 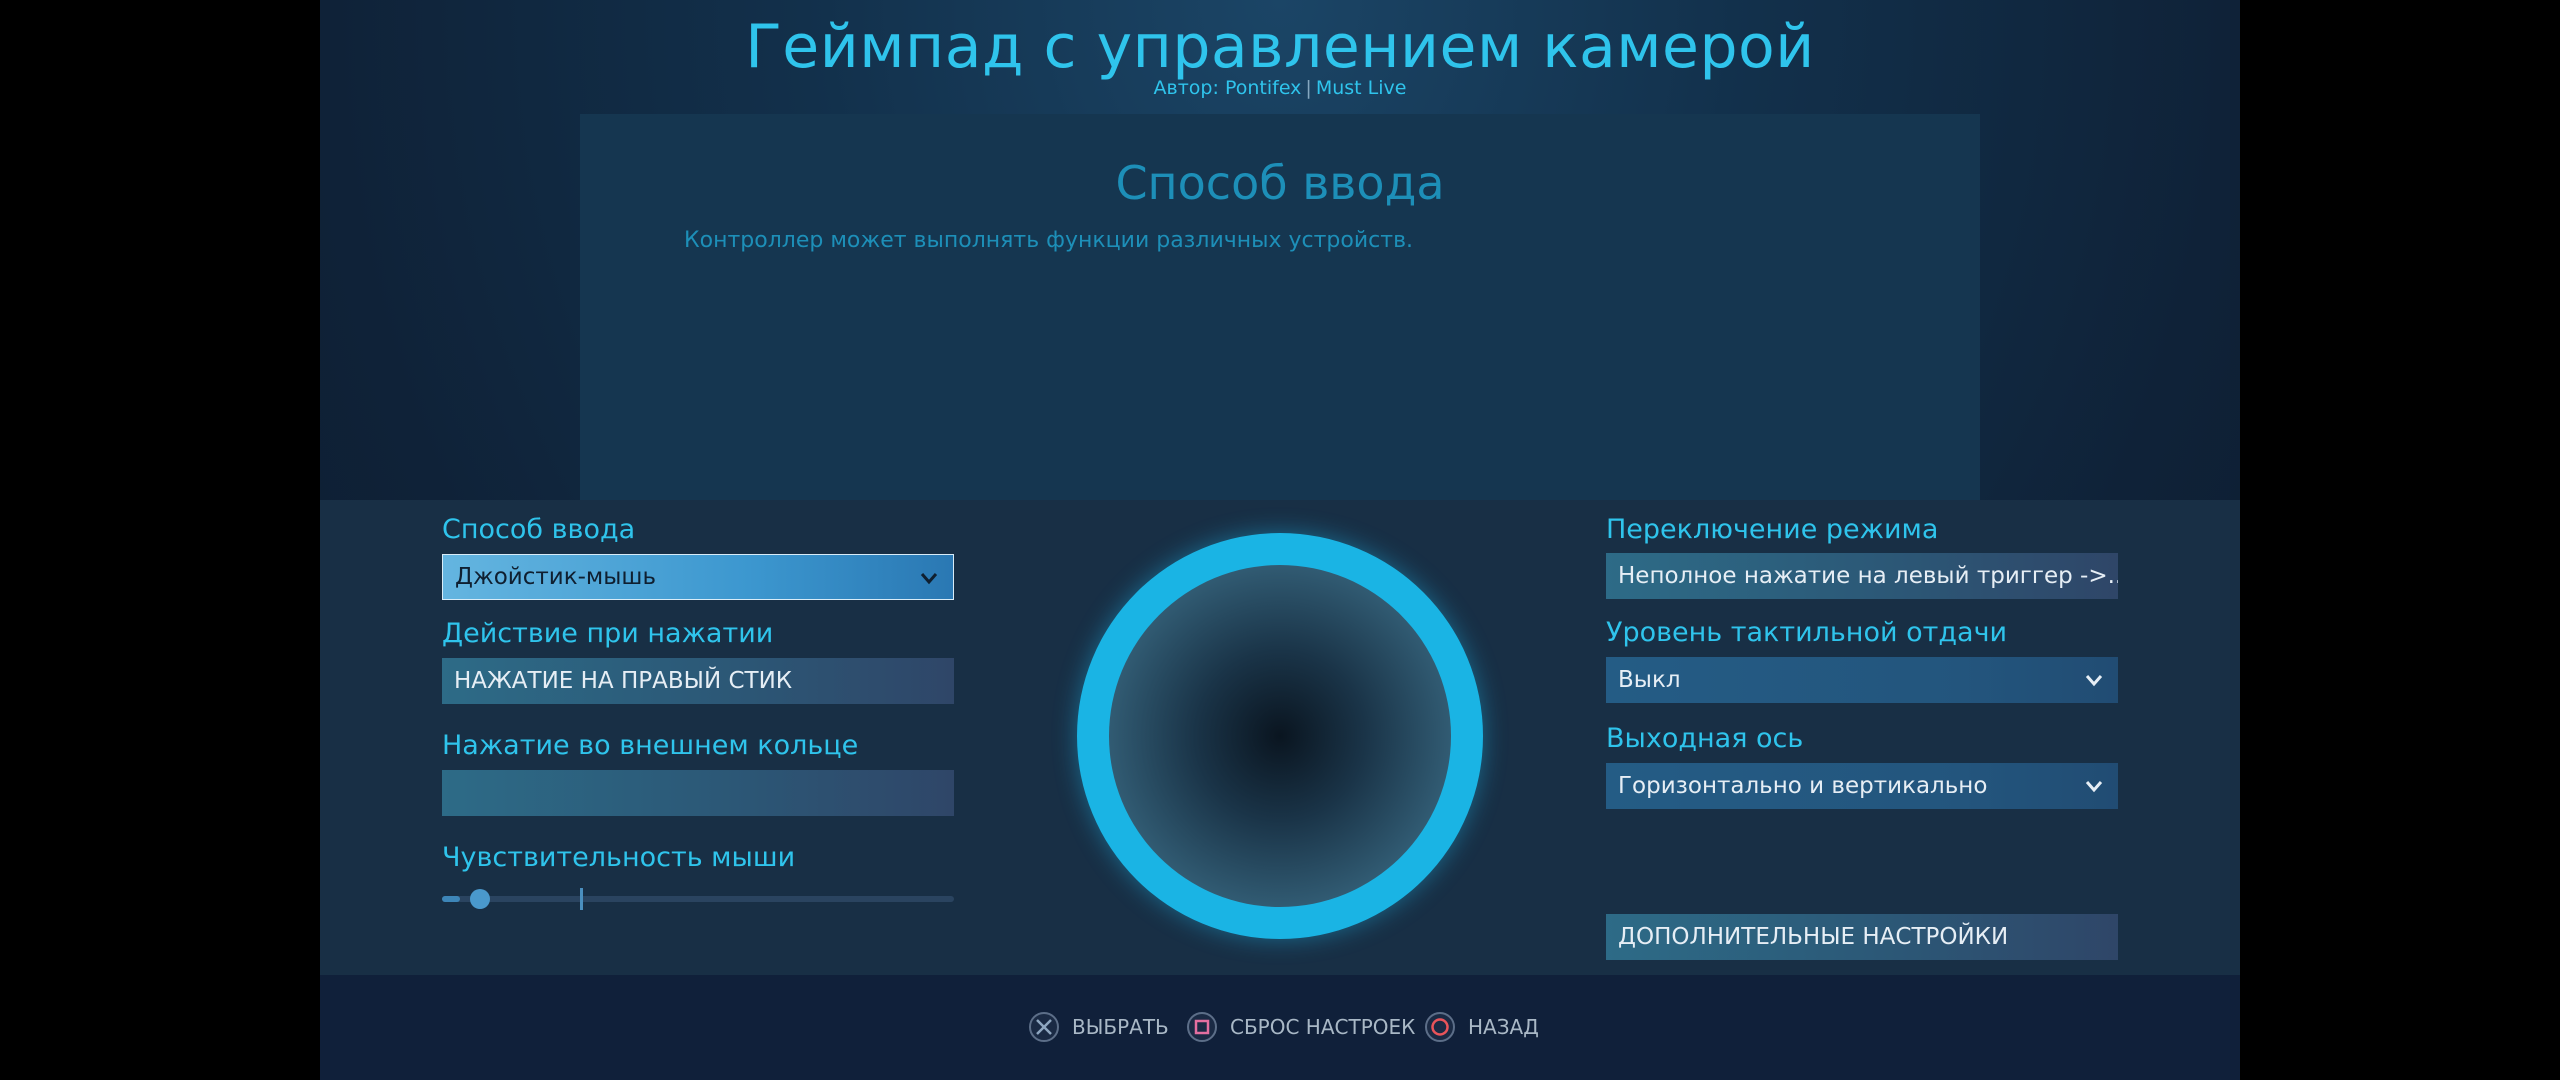 I want to click on author-name: Pontifex, so click(x=1263, y=88).